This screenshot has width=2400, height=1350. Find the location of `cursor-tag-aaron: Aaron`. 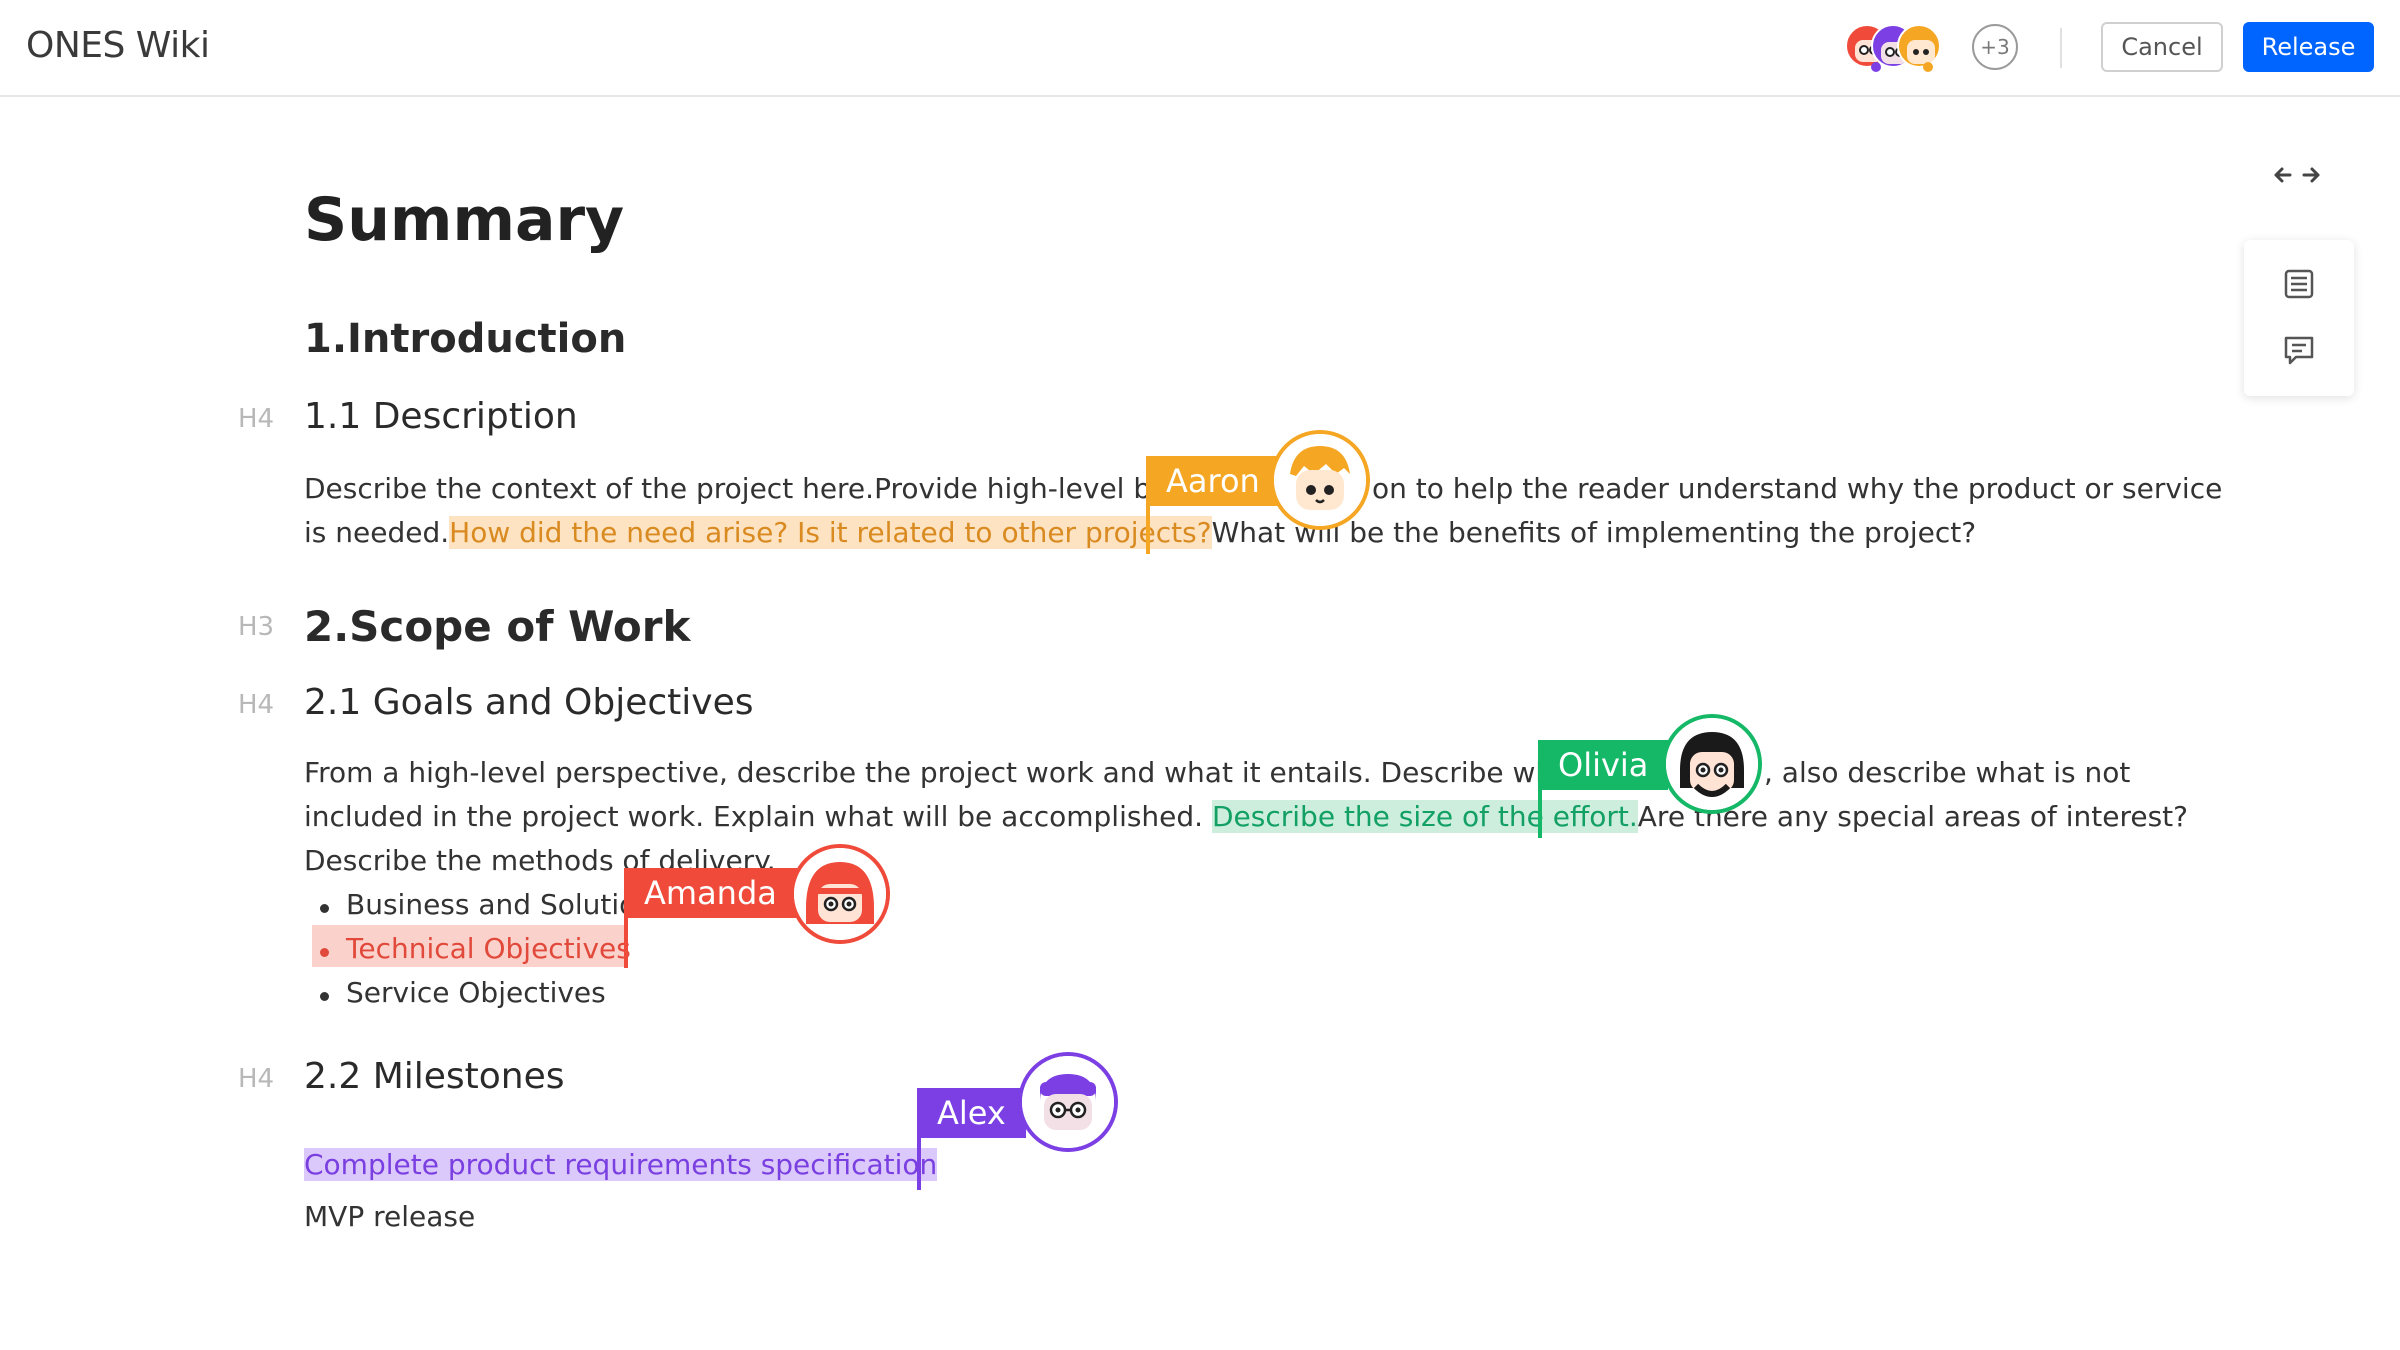

cursor-tag-aaron: Aaron is located at coordinates (1213, 481).